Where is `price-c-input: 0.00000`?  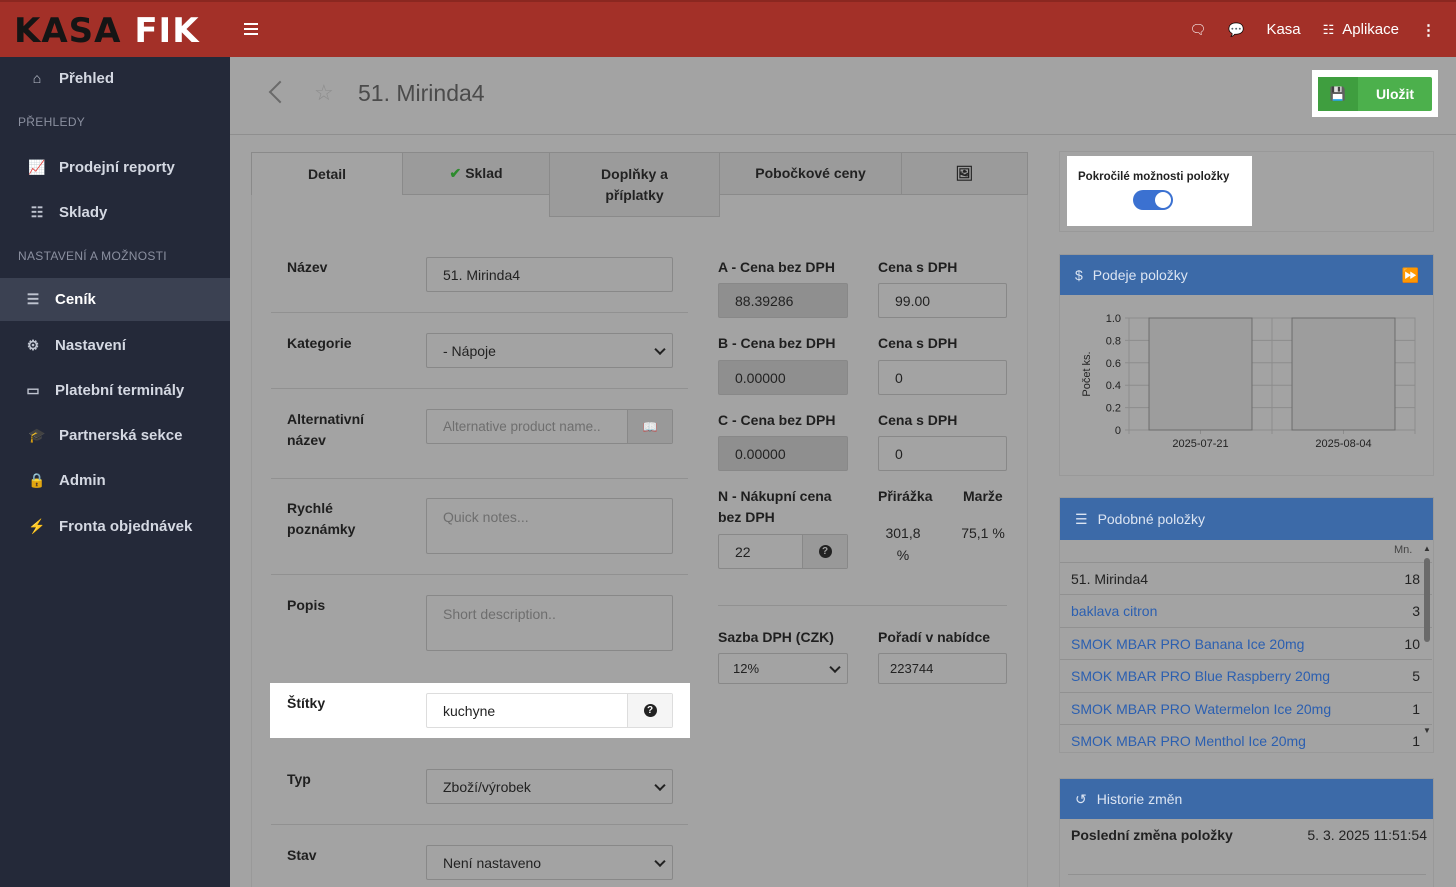
price-c-input: 0.00000 is located at coordinates (783, 453).